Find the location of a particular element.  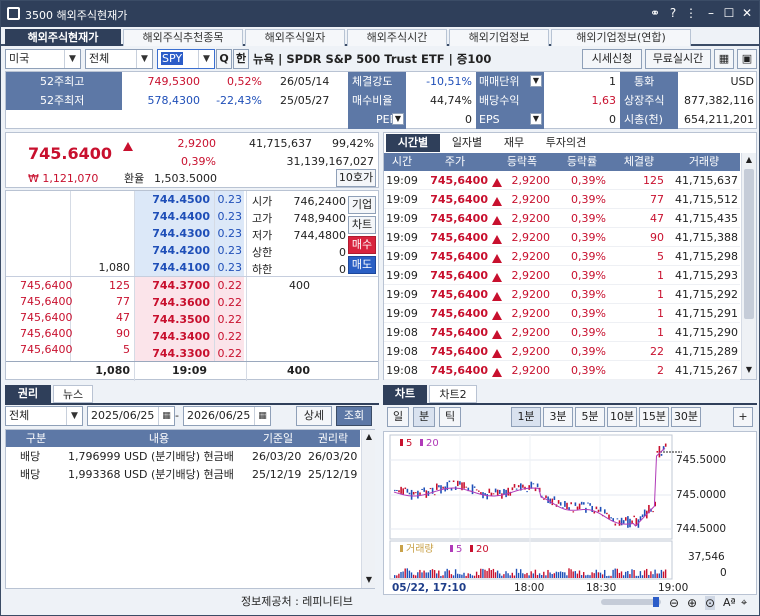

tab-rights: 권리 is located at coordinates (28, 394).